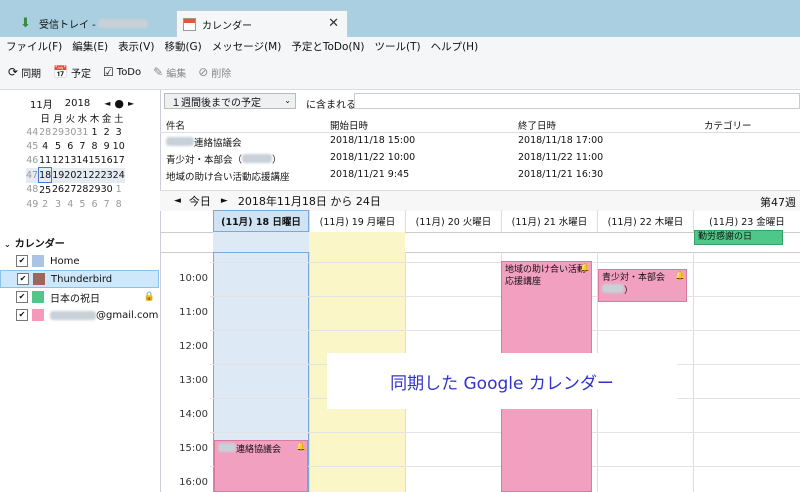  Describe the element at coordinates (349, 125) in the screenshot. I see `column-start: 開始日時` at that location.